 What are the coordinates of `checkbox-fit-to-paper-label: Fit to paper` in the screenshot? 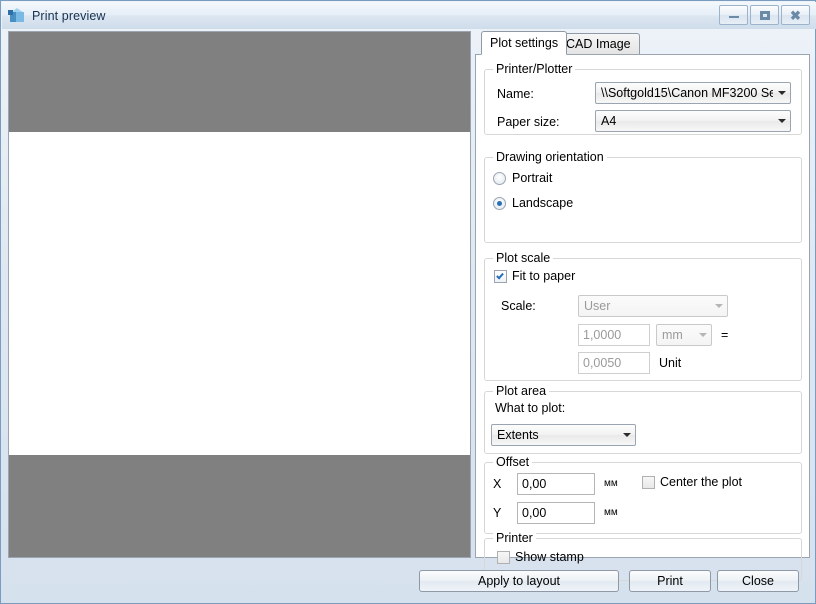 It's located at (544, 276).